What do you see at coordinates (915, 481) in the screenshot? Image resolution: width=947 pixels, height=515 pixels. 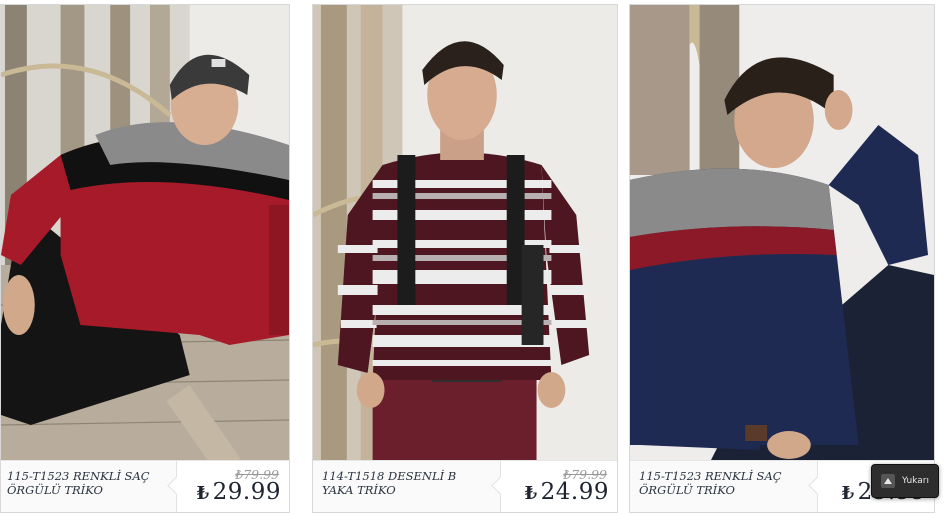 I see `scroll-to-top-label: Yukarı` at bounding box center [915, 481].